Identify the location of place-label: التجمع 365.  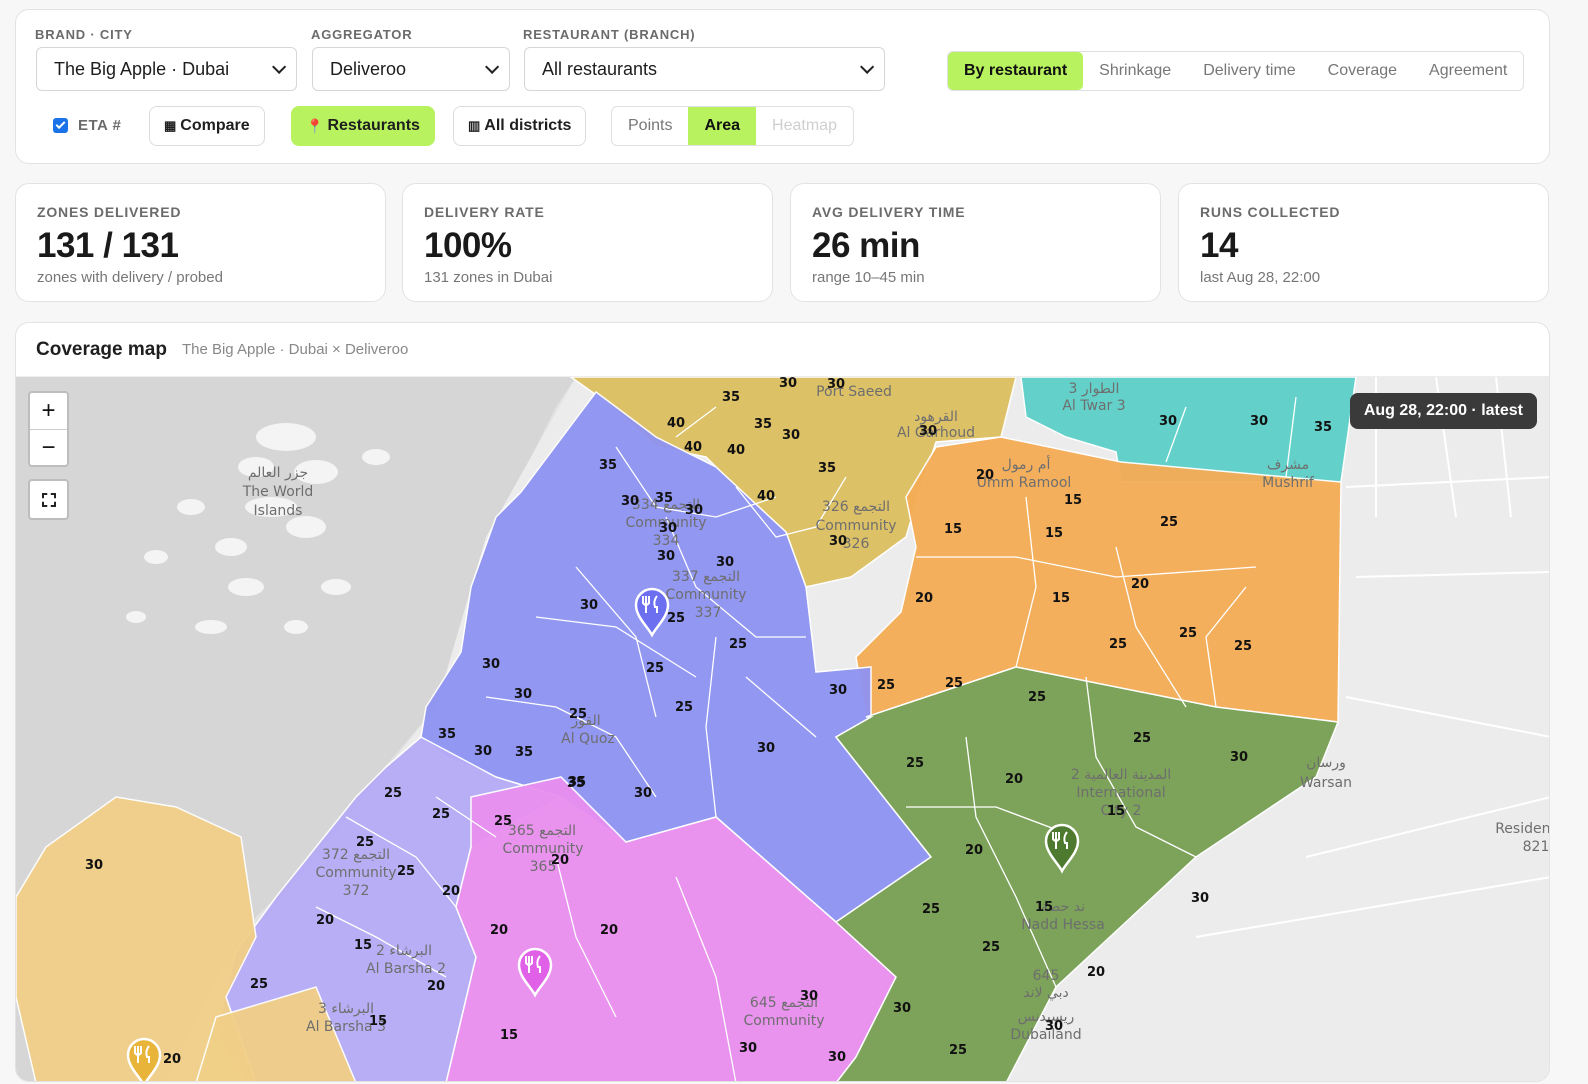
(542, 831).